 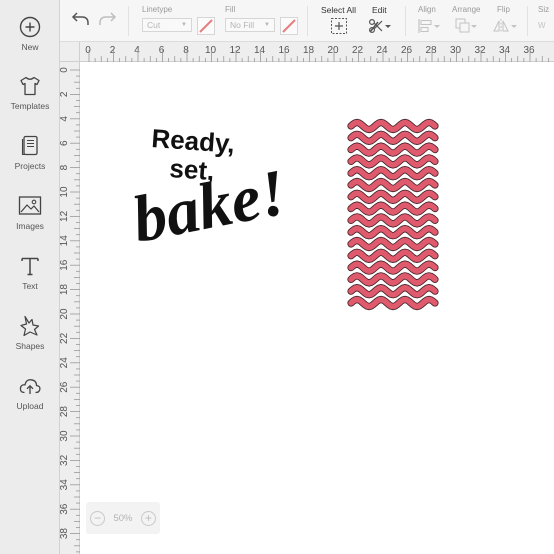 I want to click on fill-color-swatch, so click(x=289, y=26).